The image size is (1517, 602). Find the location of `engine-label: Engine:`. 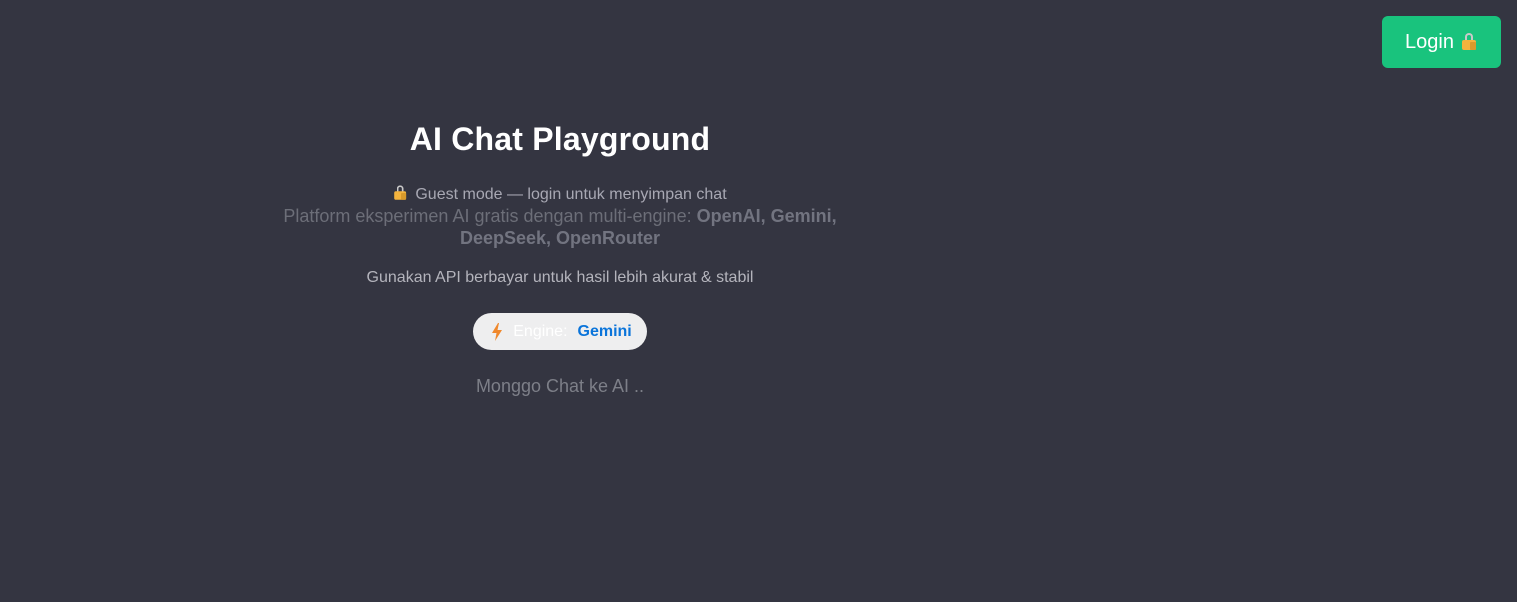

engine-label: Engine: is located at coordinates (540, 331).